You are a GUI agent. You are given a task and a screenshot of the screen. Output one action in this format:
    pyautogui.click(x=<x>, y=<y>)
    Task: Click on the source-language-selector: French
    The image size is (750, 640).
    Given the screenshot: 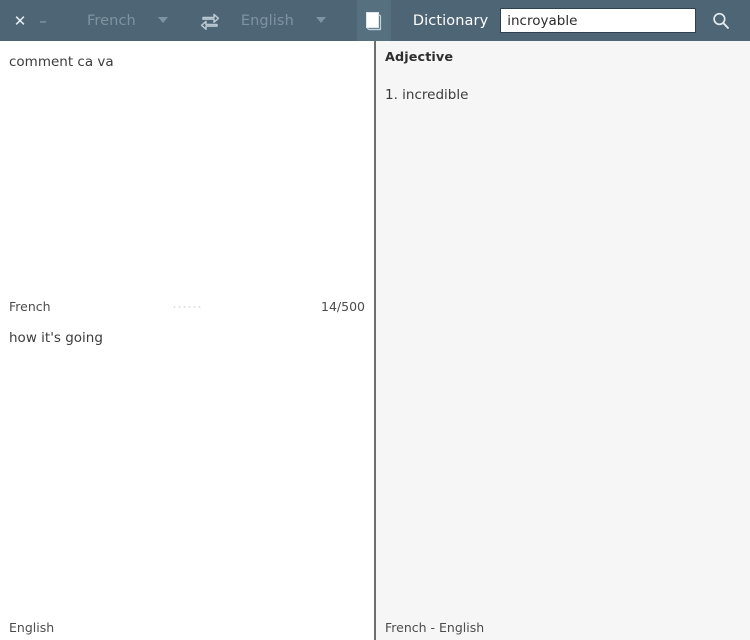 What is the action you would take?
    pyautogui.click(x=128, y=20)
    